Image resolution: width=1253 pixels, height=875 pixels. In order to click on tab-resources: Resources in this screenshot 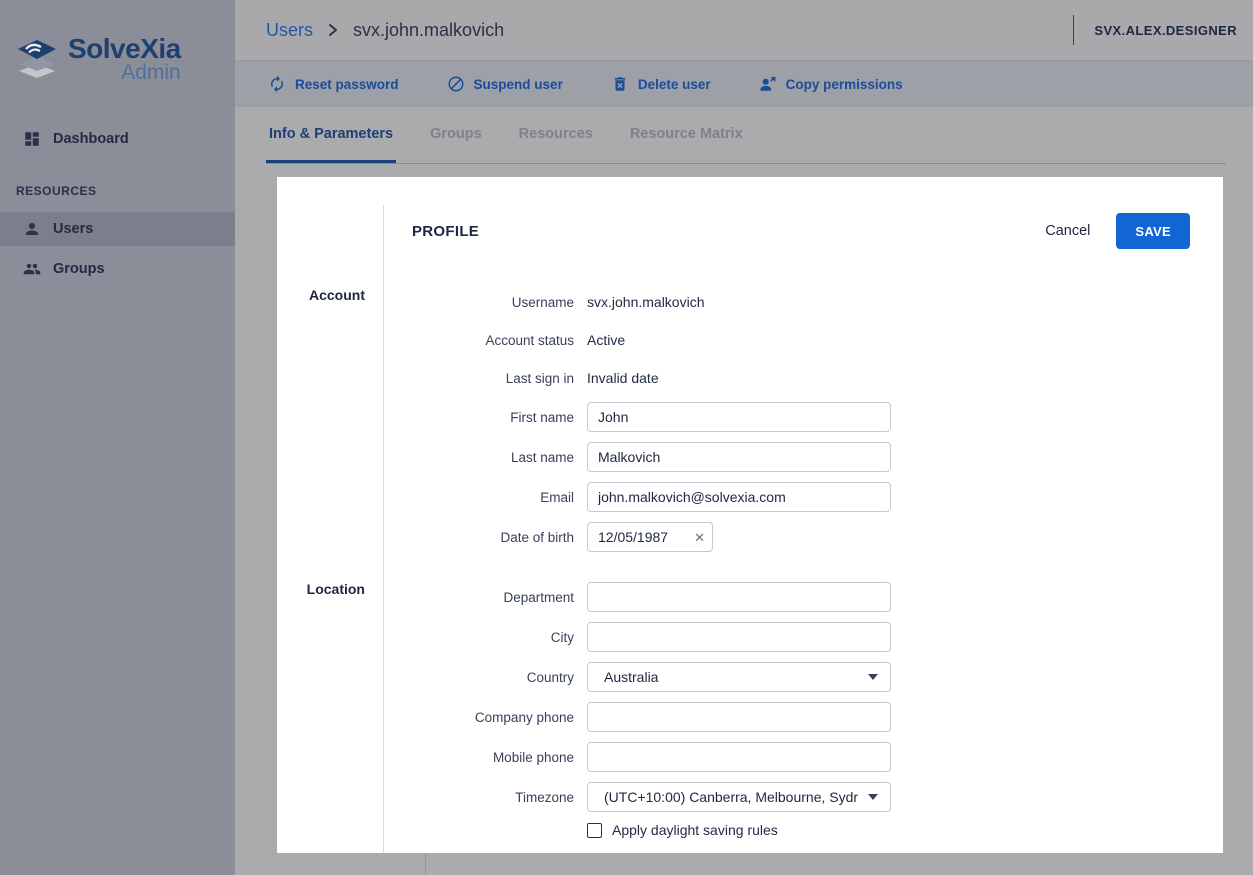, I will do `click(556, 135)`.